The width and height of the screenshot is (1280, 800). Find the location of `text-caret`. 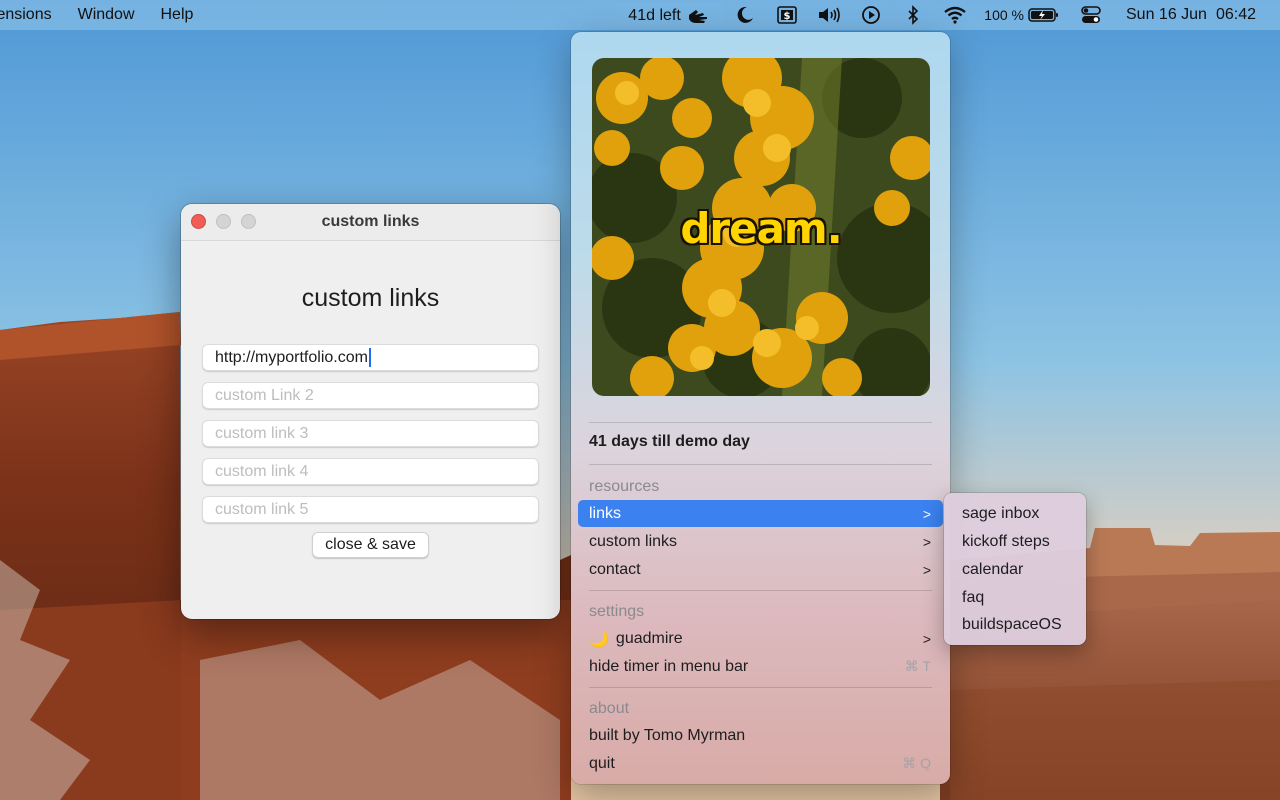

text-caret is located at coordinates (369, 357).